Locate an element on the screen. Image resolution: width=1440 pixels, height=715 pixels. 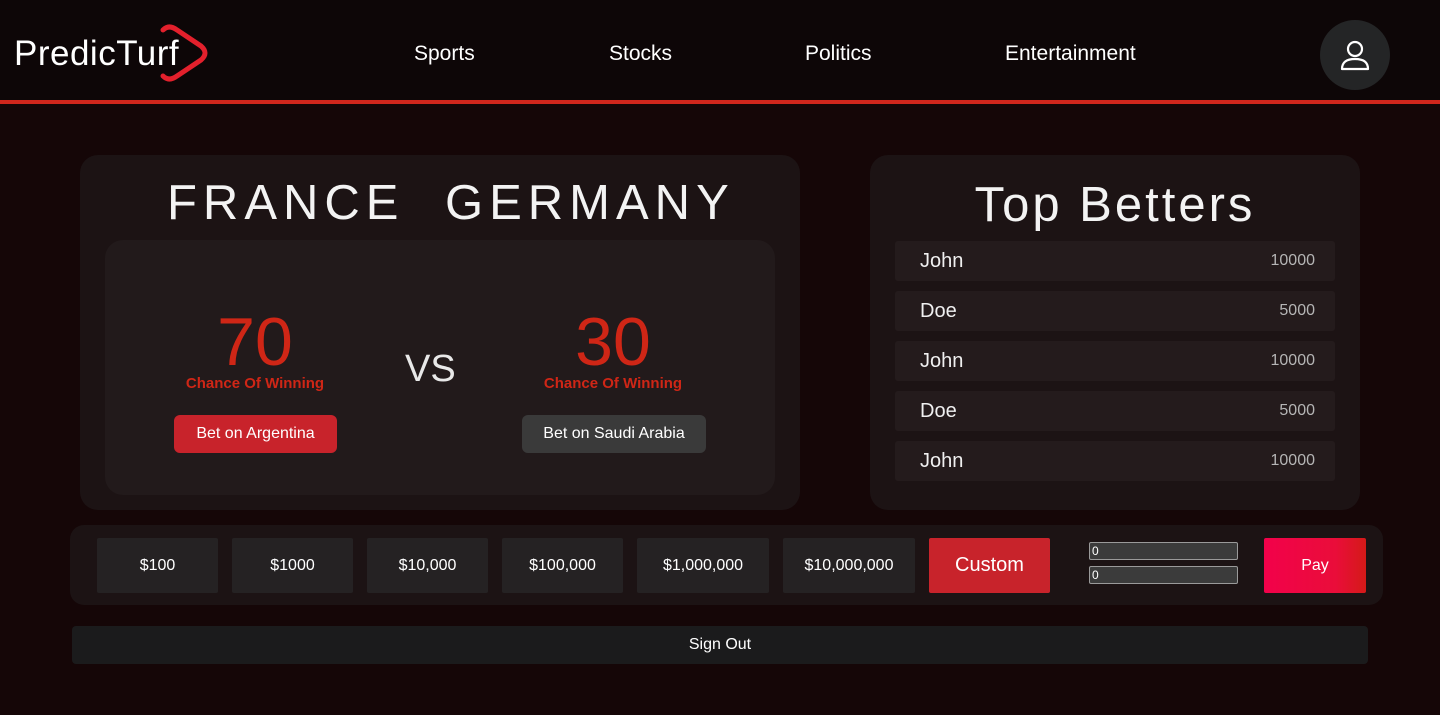
team-b-chance: 30 is located at coordinates (613, 342).